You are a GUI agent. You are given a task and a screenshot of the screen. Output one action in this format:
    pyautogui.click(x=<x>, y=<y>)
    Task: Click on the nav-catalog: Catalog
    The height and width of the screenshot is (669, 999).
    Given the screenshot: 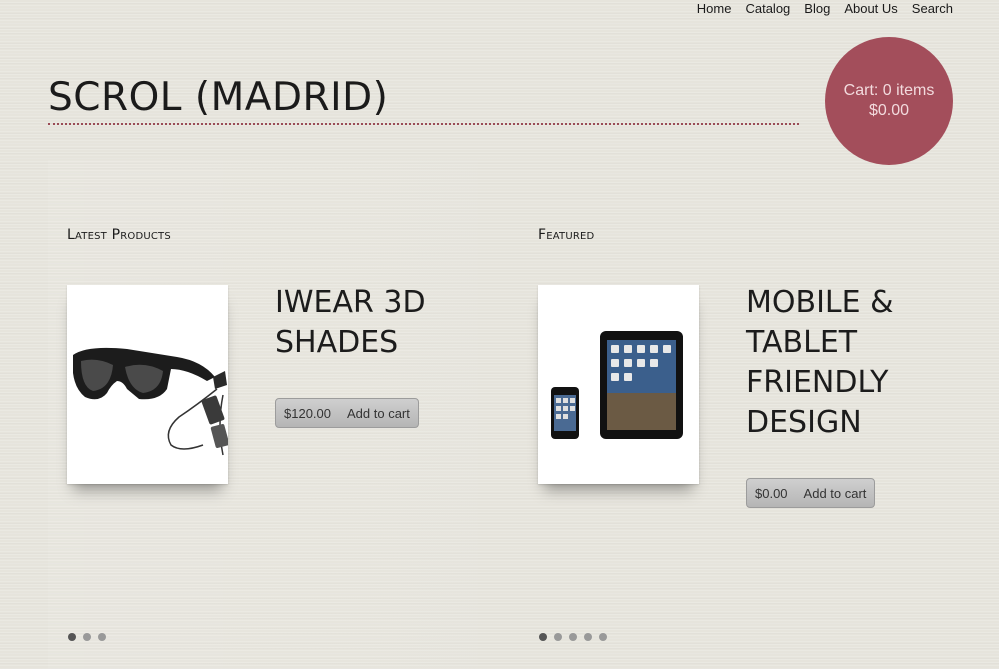 What is the action you would take?
    pyautogui.click(x=767, y=8)
    